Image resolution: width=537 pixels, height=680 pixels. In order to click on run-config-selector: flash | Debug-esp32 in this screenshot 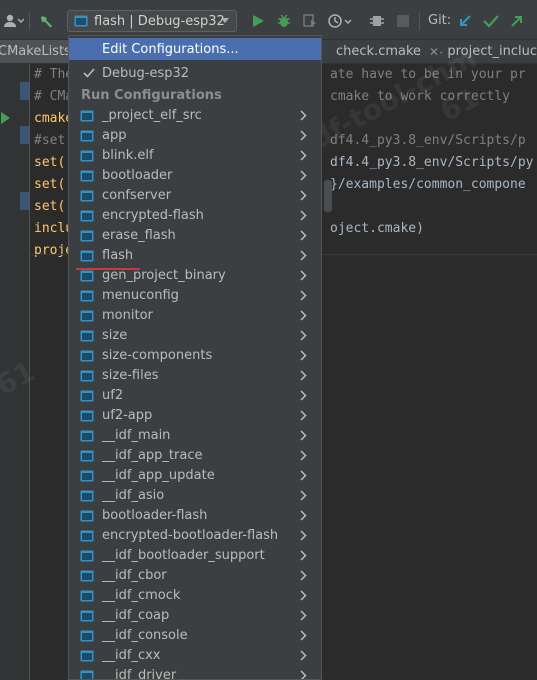, I will do `click(152, 21)`.